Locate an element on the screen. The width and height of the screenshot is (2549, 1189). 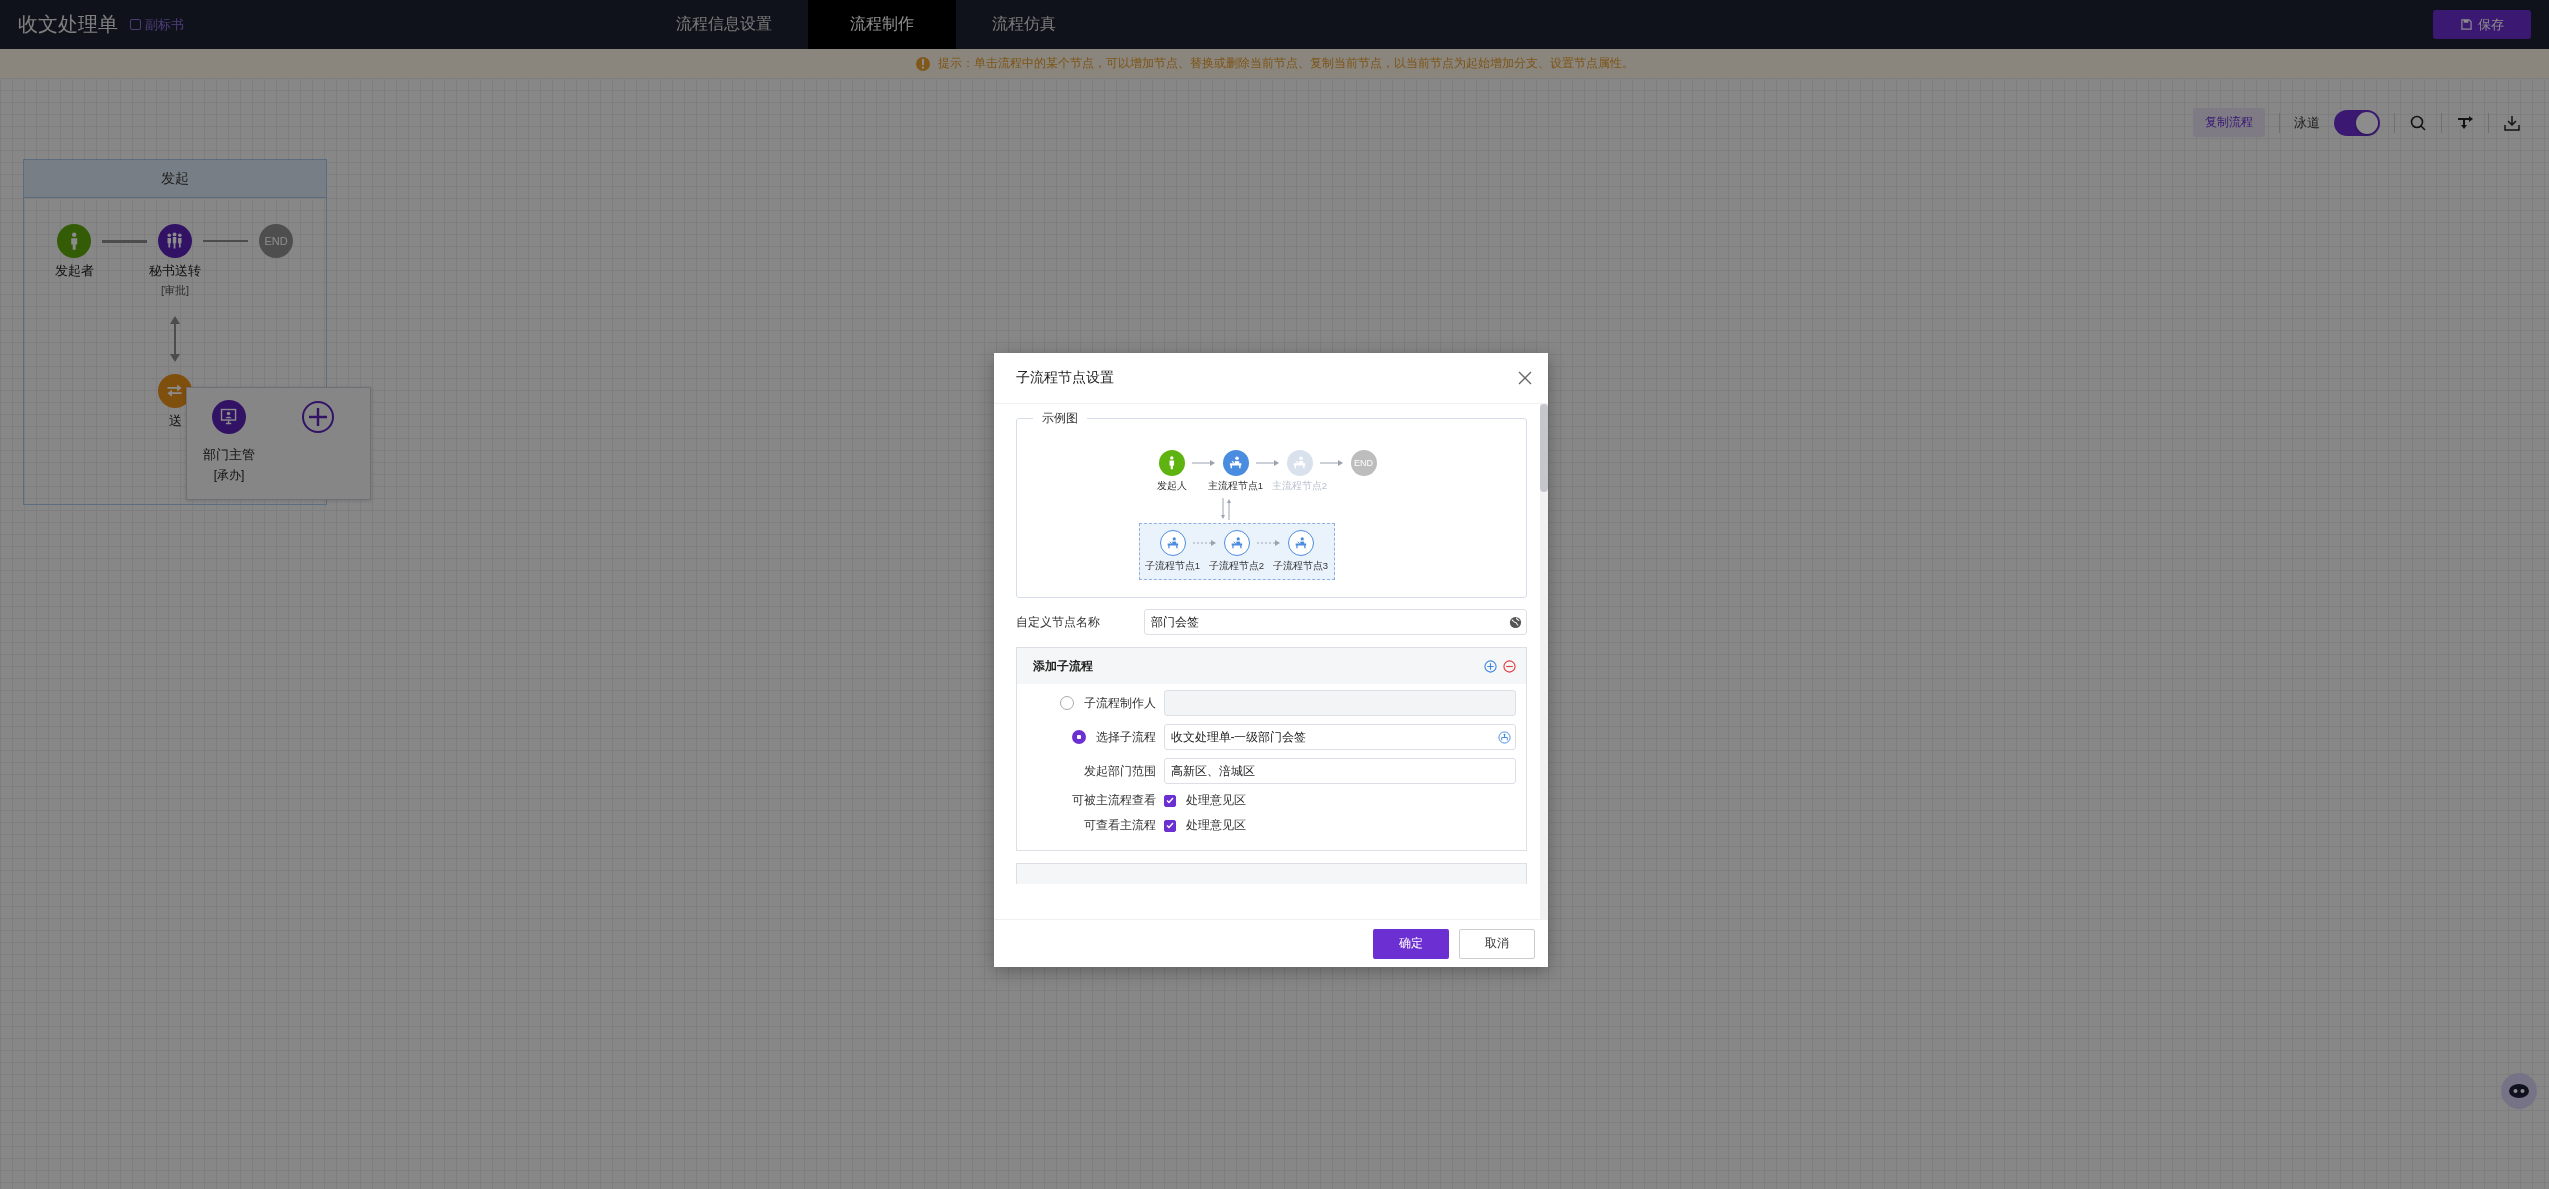
remove-icon is located at coordinates (1509, 666).